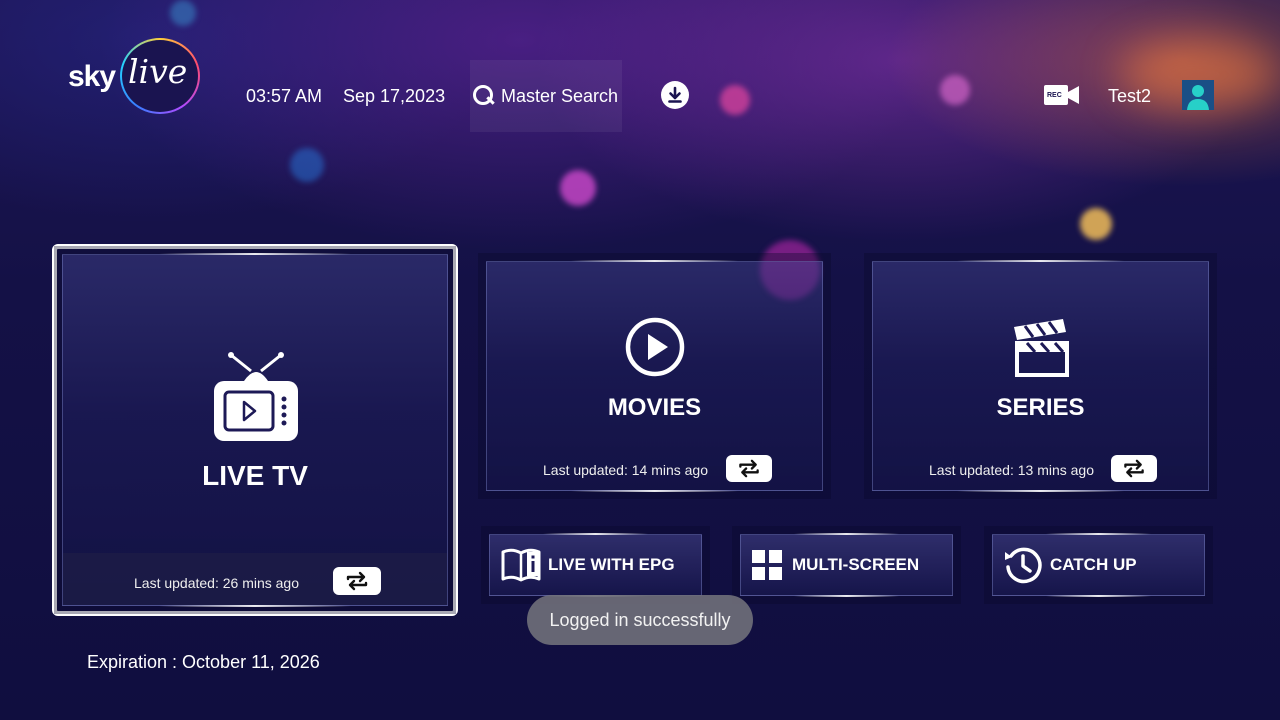  I want to click on play-icon, so click(655, 347).